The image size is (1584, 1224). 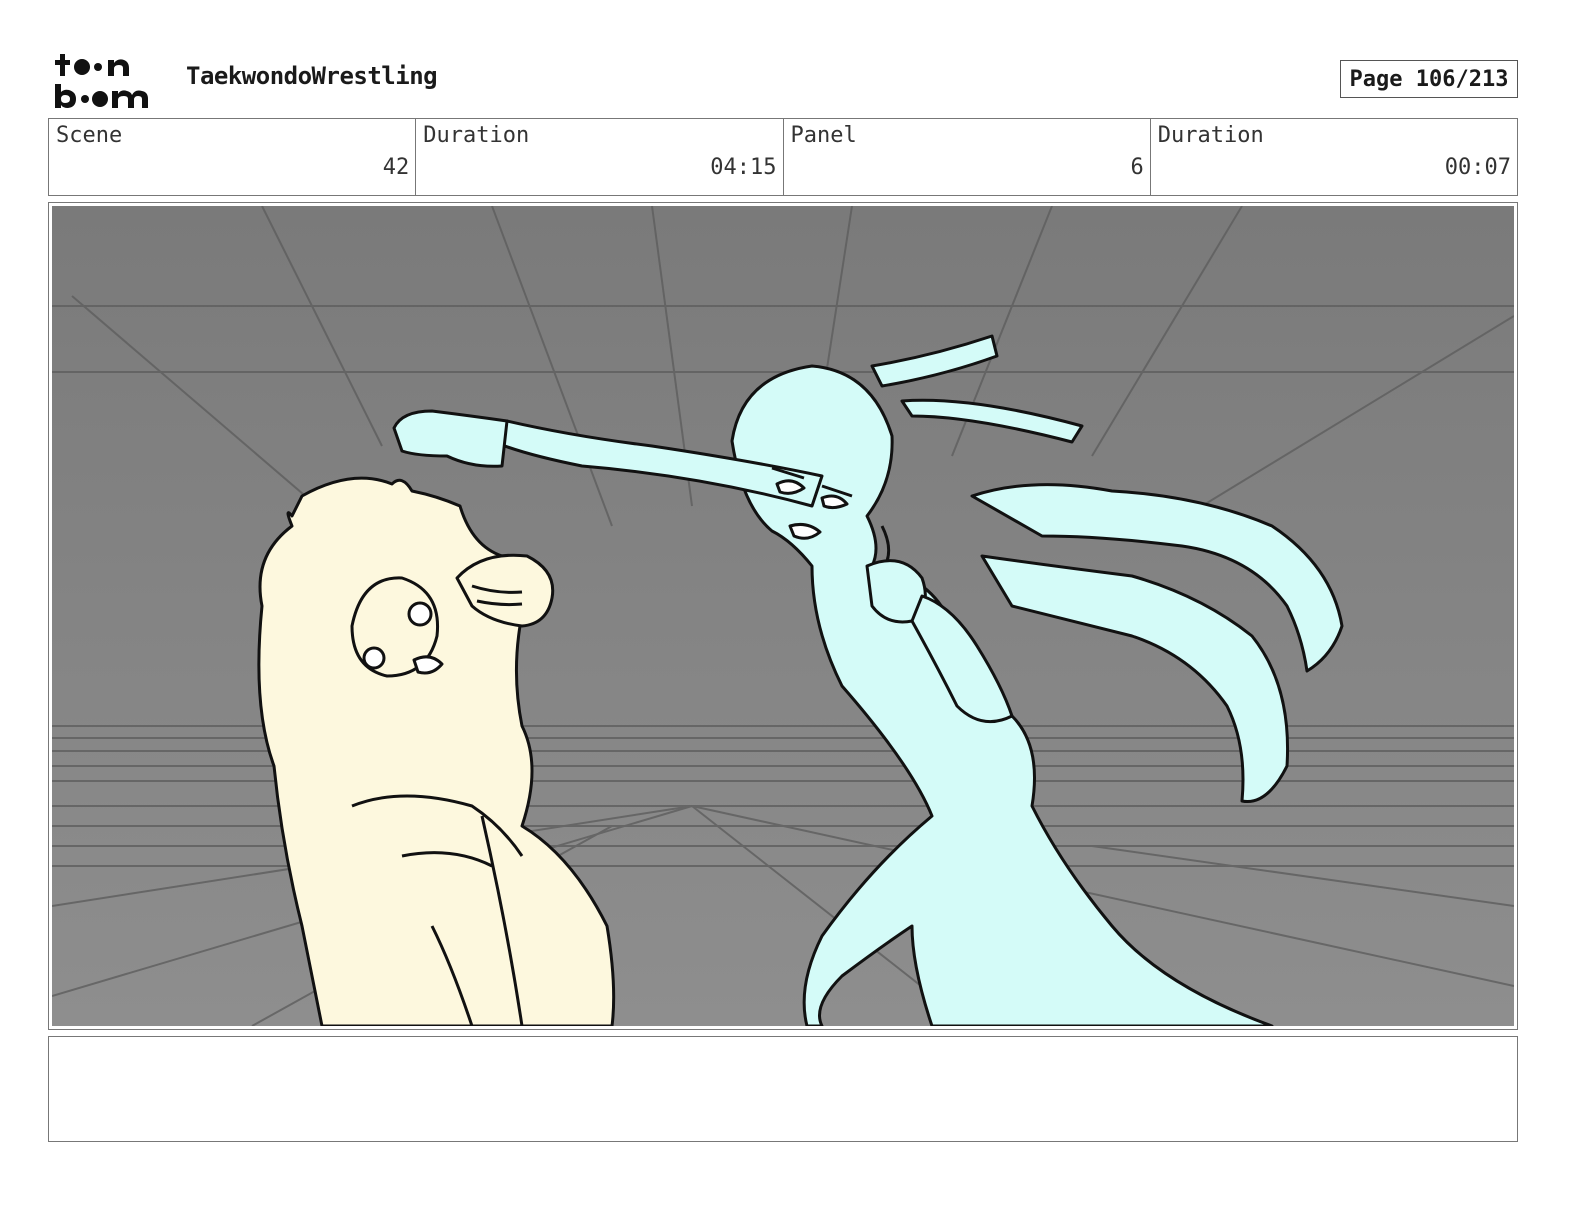 What do you see at coordinates (823, 135) in the screenshot?
I see `panel-label: Panel` at bounding box center [823, 135].